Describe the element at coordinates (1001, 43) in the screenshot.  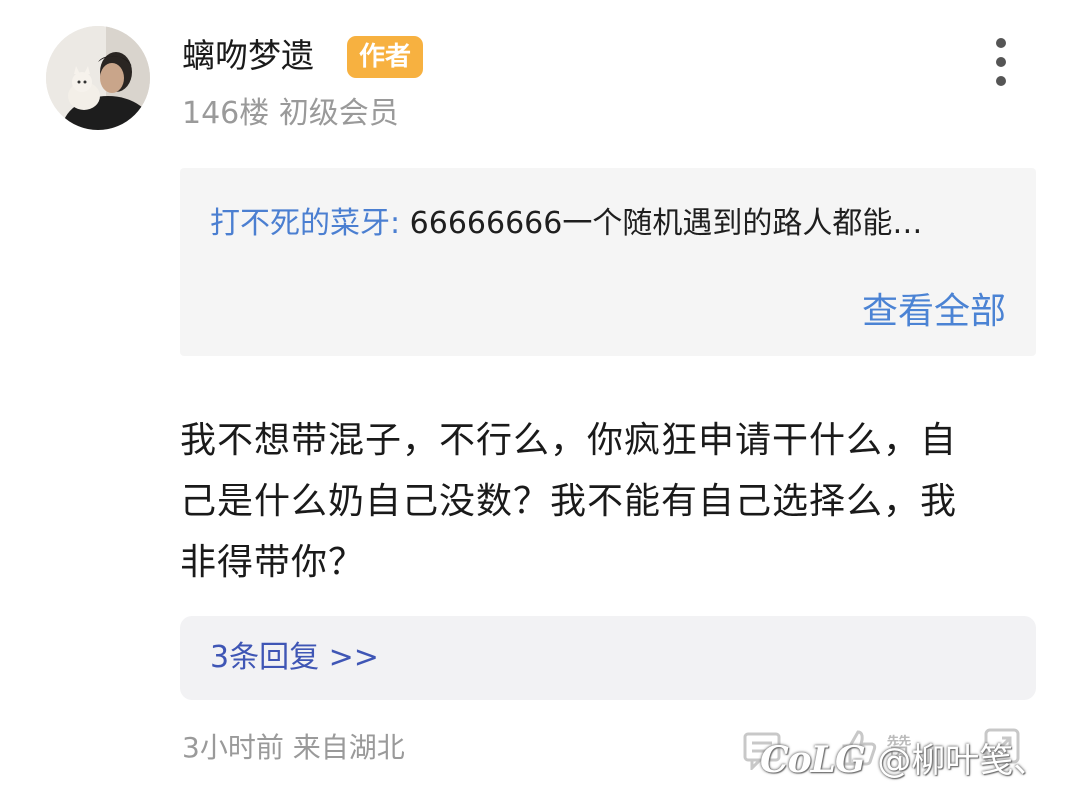
I see `more-vertical-icon` at that location.